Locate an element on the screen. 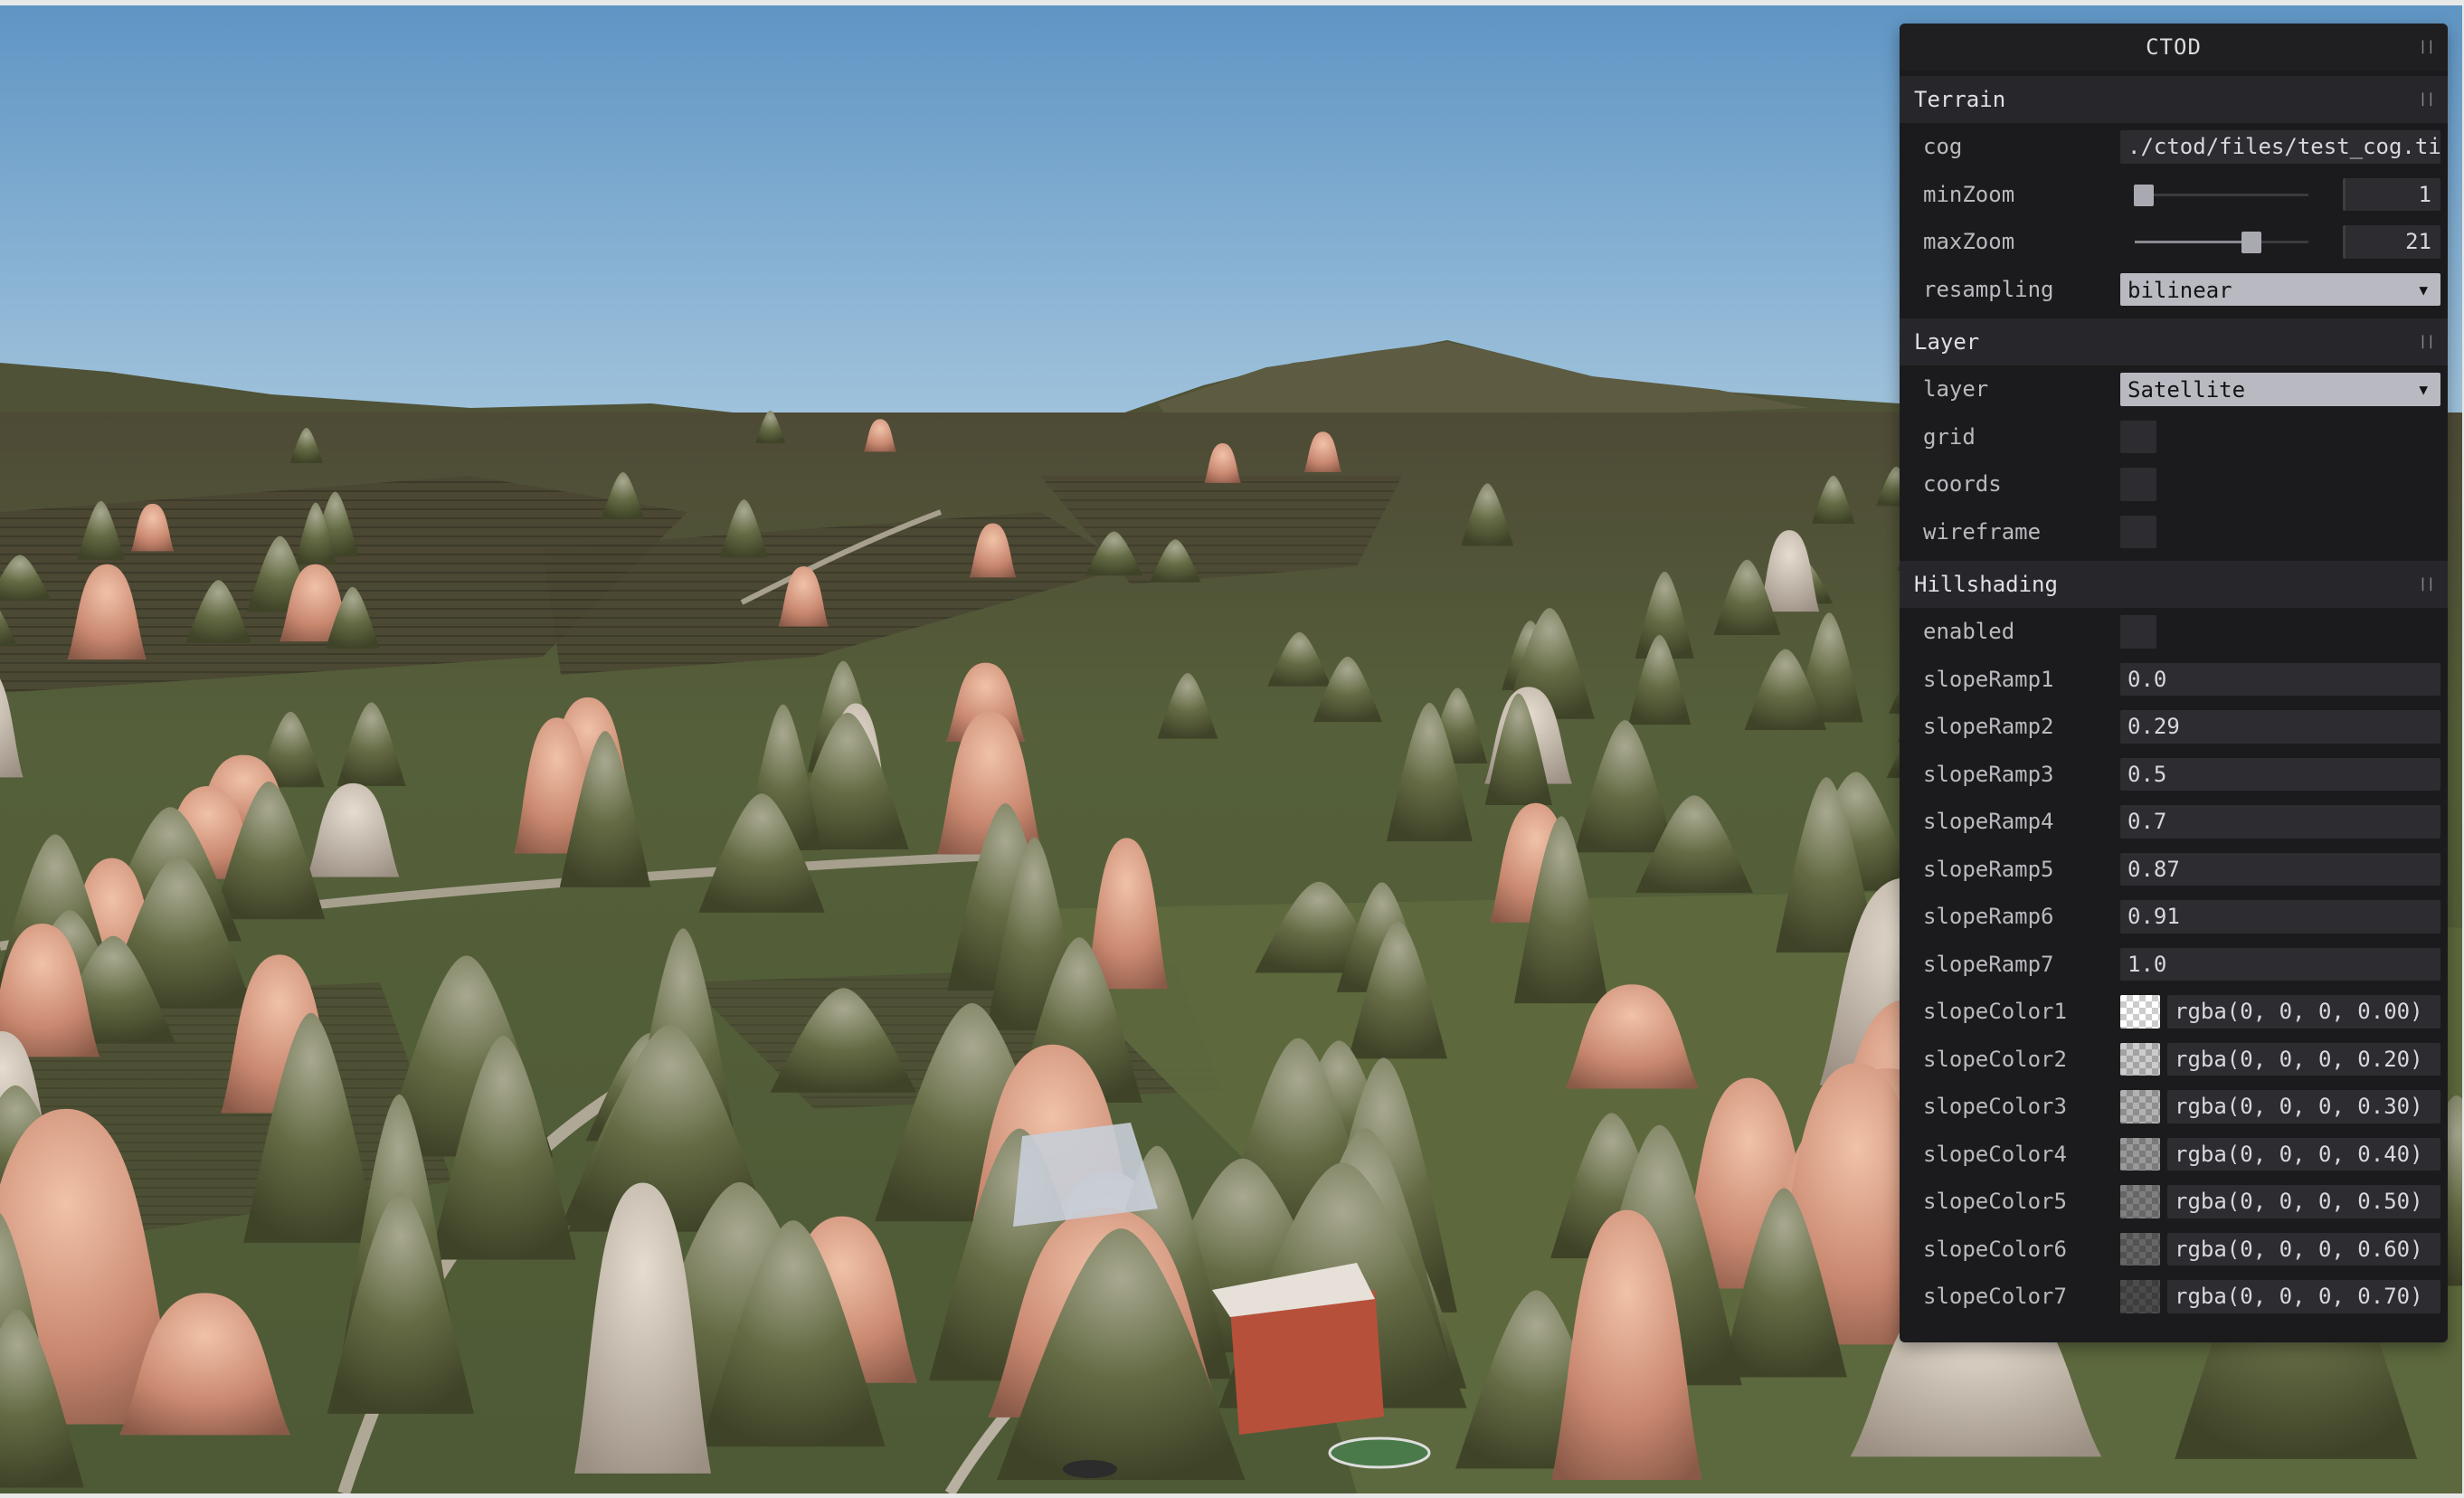 The width and height of the screenshot is (2464, 1498). folder-layer-title: Layer is located at coordinates (1947, 342).